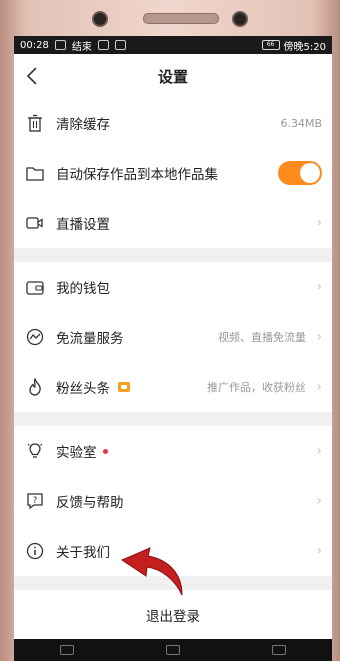 The height and width of the screenshot is (661, 340). I want to click on lab-label: 实验室, so click(76, 453).